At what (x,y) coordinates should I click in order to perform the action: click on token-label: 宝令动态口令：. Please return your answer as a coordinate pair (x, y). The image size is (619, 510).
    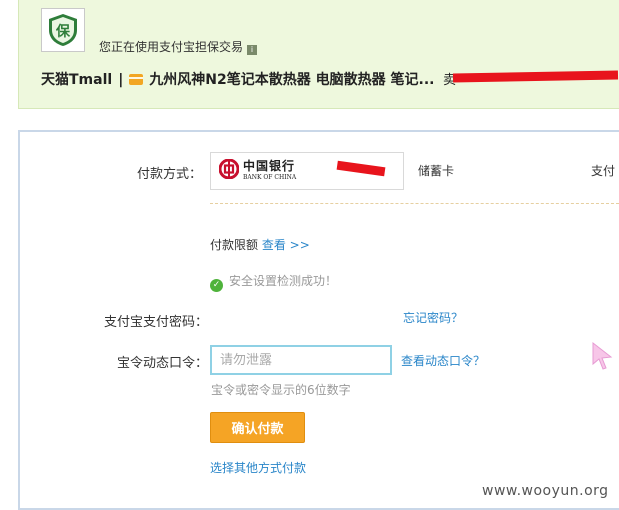
    Looking at the image, I should click on (162, 363).